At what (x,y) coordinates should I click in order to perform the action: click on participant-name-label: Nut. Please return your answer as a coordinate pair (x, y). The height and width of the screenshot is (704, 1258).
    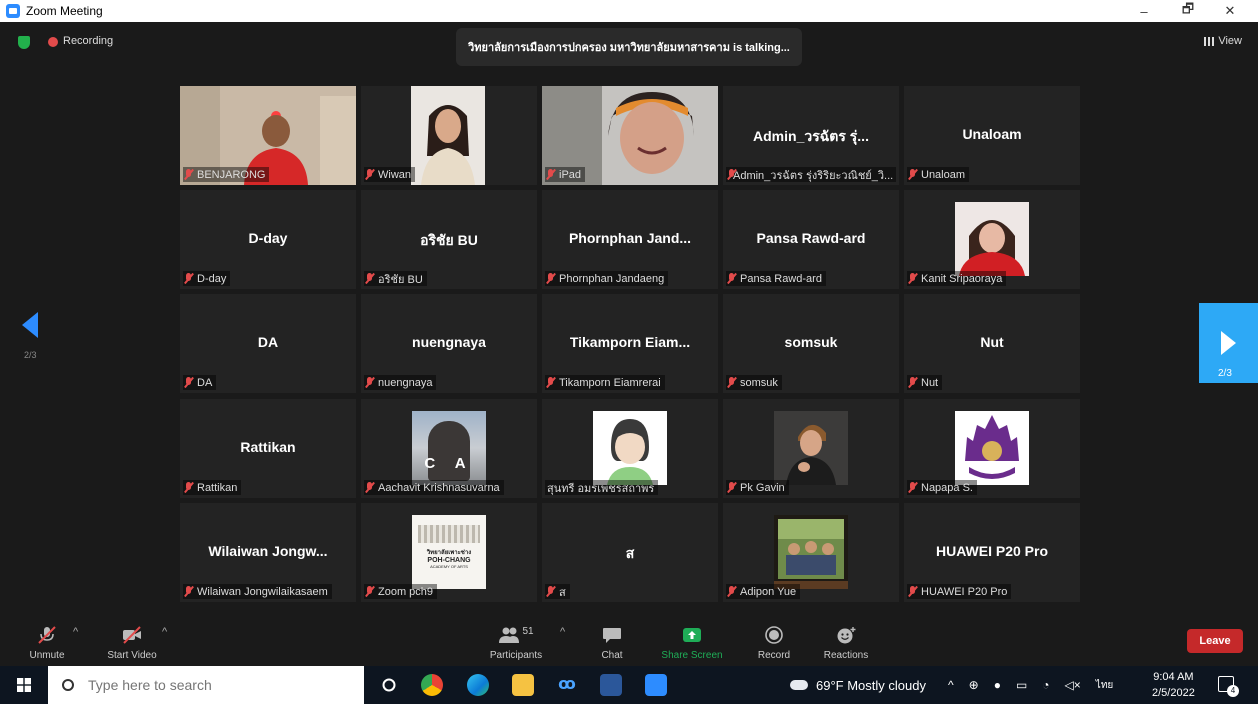
    Looking at the image, I should click on (925, 382).